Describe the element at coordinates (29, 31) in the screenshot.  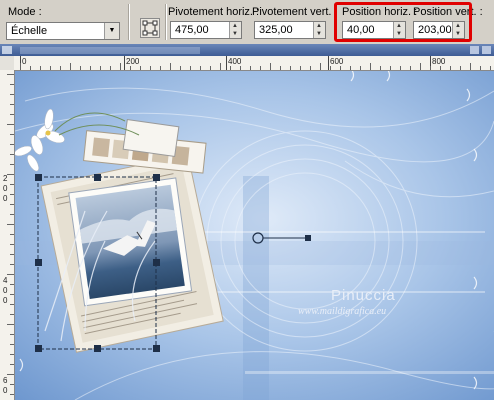
I see `mode-select-value: Échelle` at that location.